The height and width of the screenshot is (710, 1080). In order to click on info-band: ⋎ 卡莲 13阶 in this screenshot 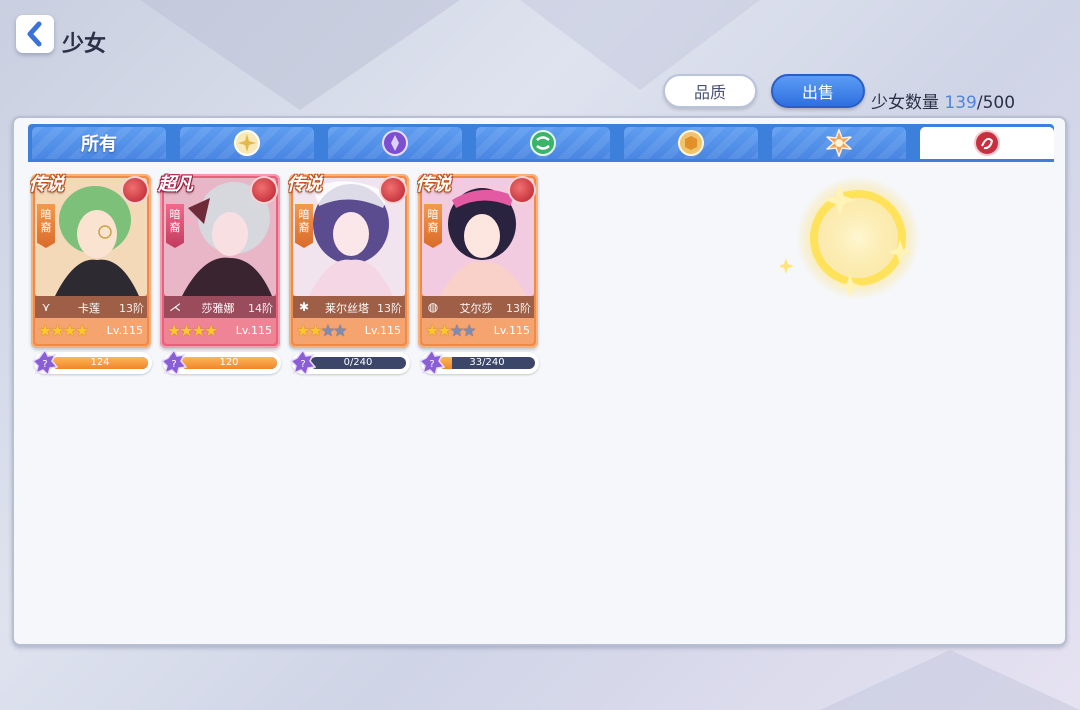, I will do `click(91, 307)`.